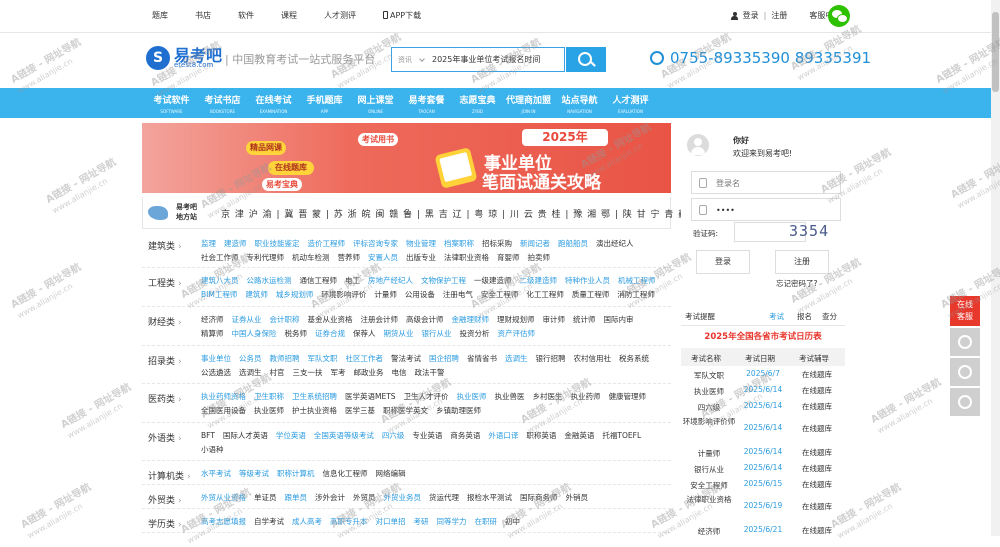 This screenshot has height=547, width=1000. What do you see at coordinates (503, 436) in the screenshot?
I see `category-link: 外语口译` at bounding box center [503, 436].